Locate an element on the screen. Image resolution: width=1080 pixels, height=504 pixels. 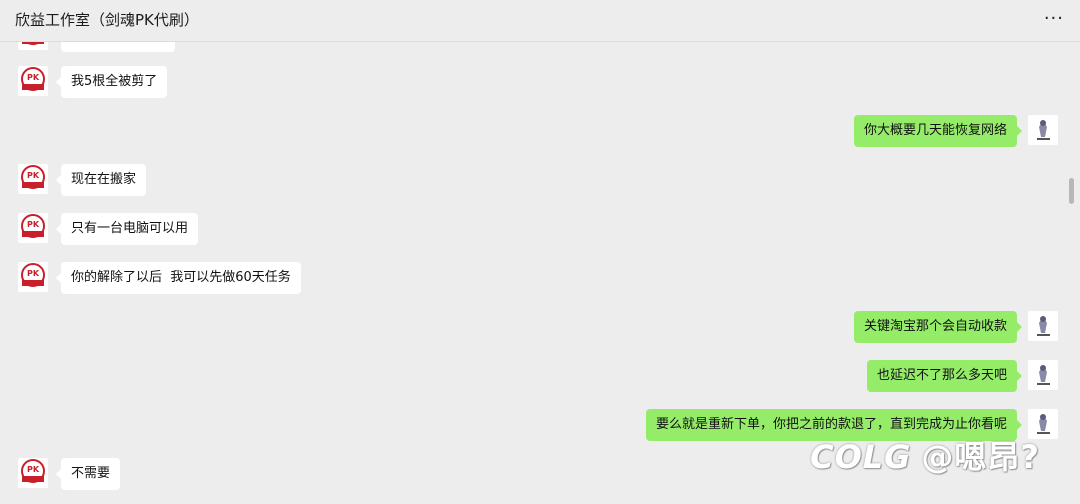
message-row: PK 你的解除了以后 我可以先做60天任务 is located at coordinates (540, 278).